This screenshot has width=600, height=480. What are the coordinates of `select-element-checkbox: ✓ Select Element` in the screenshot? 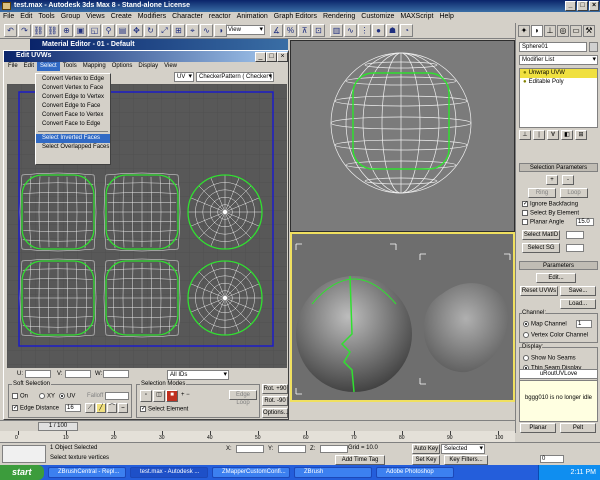 It's located at (164, 409).